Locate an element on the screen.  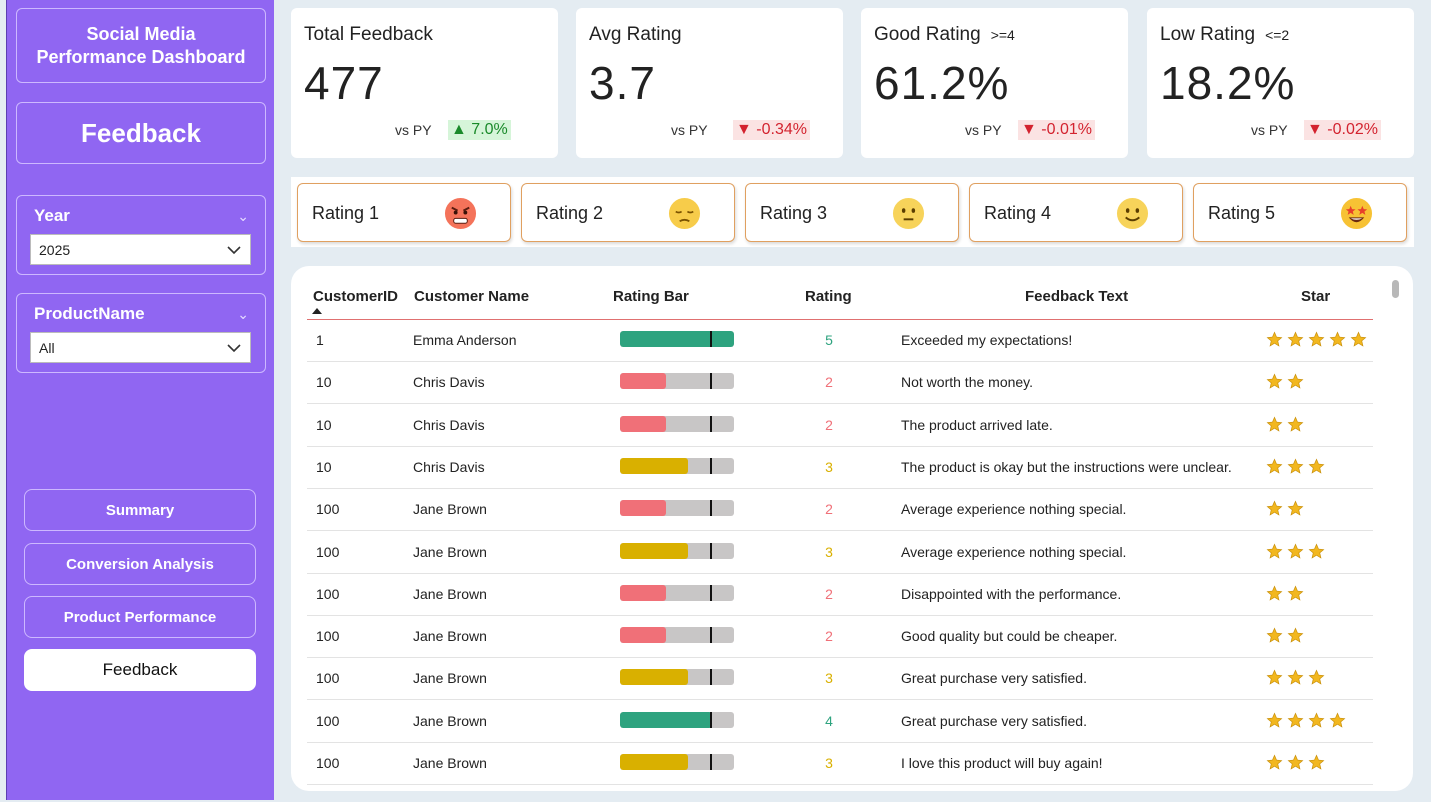
rating-cell: 5 is located at coordinates (829, 340).